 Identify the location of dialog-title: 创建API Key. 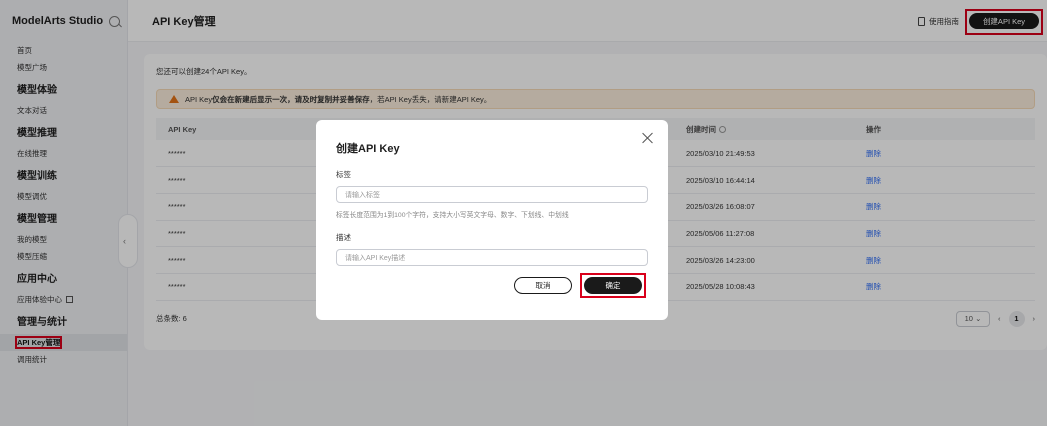
(368, 149).